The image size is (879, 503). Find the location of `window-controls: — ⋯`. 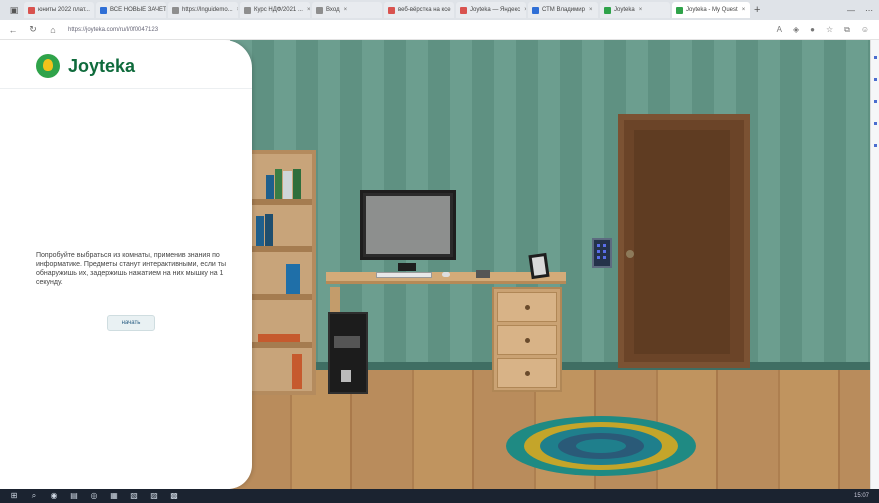

window-controls: — ⋯ is located at coordinates (863, 10).